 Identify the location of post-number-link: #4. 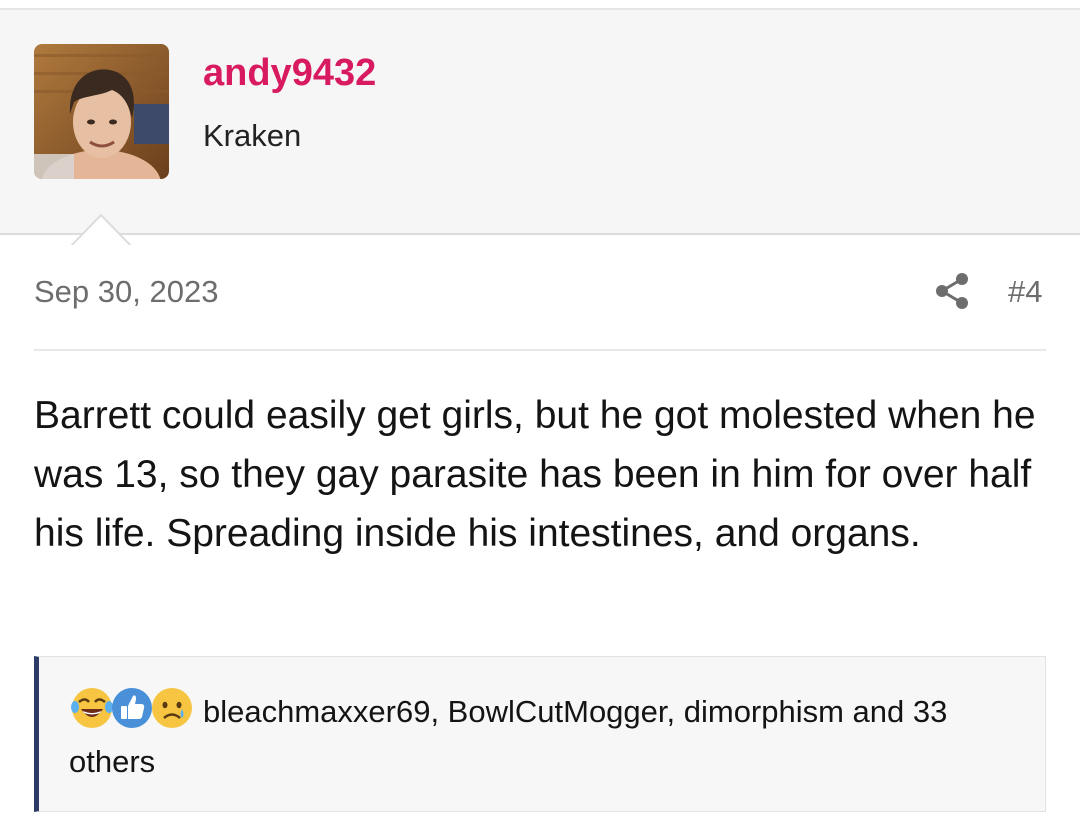
(1025, 292).